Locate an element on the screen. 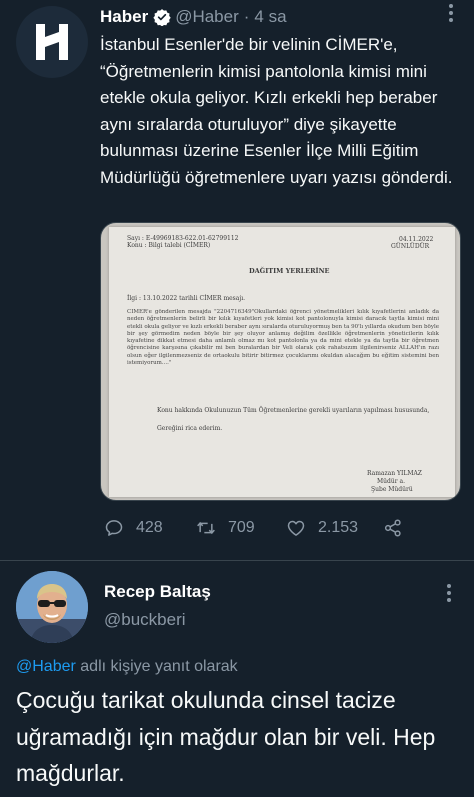 This screenshot has height=797, width=474. more-options-button is located at coordinates (451, 13).